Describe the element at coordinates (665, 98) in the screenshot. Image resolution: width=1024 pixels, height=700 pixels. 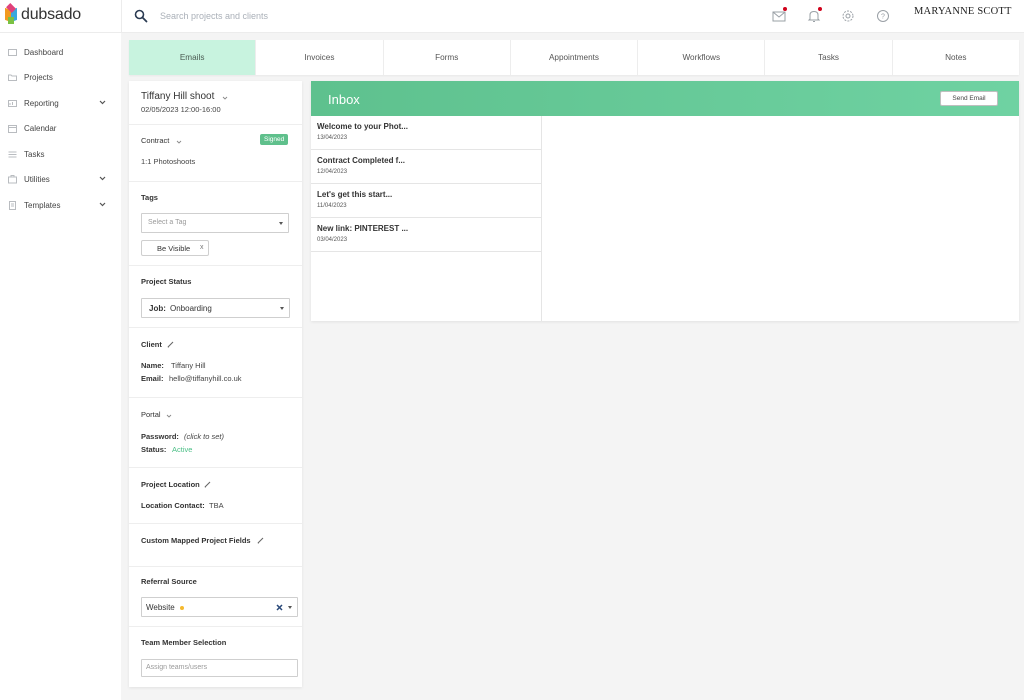
I see `inbox-header: Inbox Send Email` at that location.